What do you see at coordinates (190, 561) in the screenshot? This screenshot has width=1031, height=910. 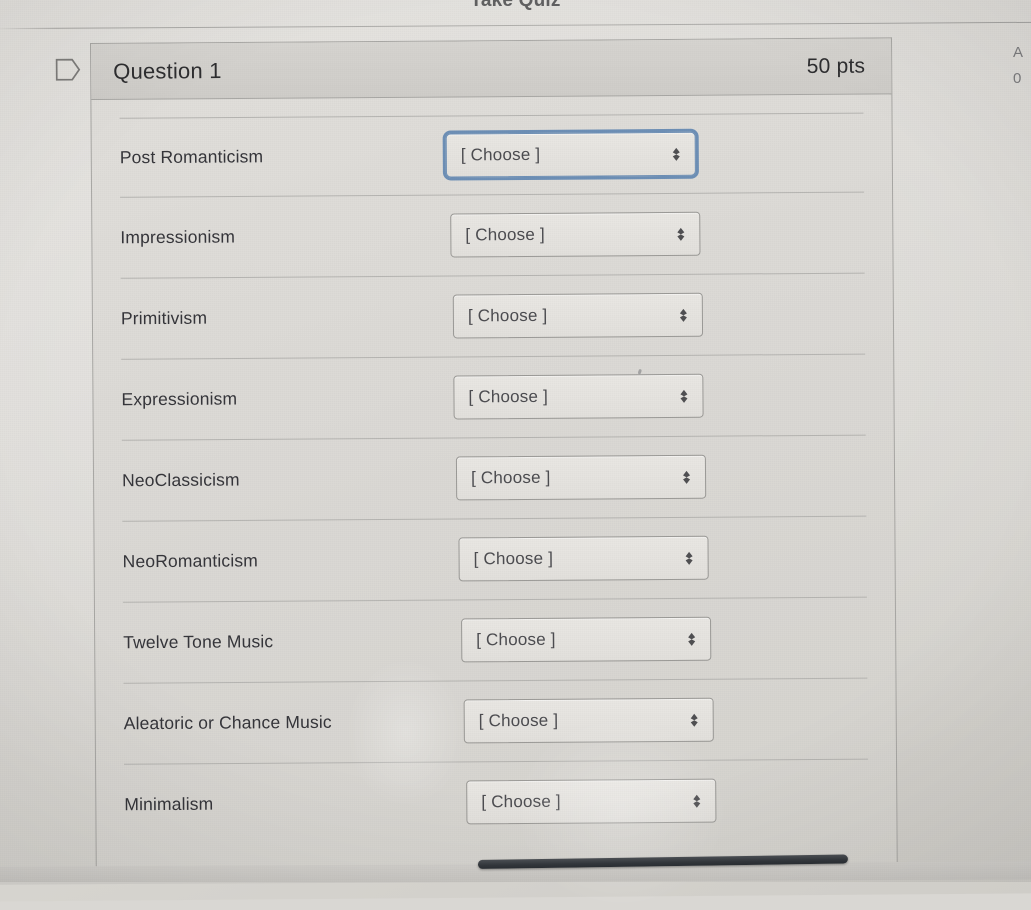 I see `row-label: NeoRomanticism` at bounding box center [190, 561].